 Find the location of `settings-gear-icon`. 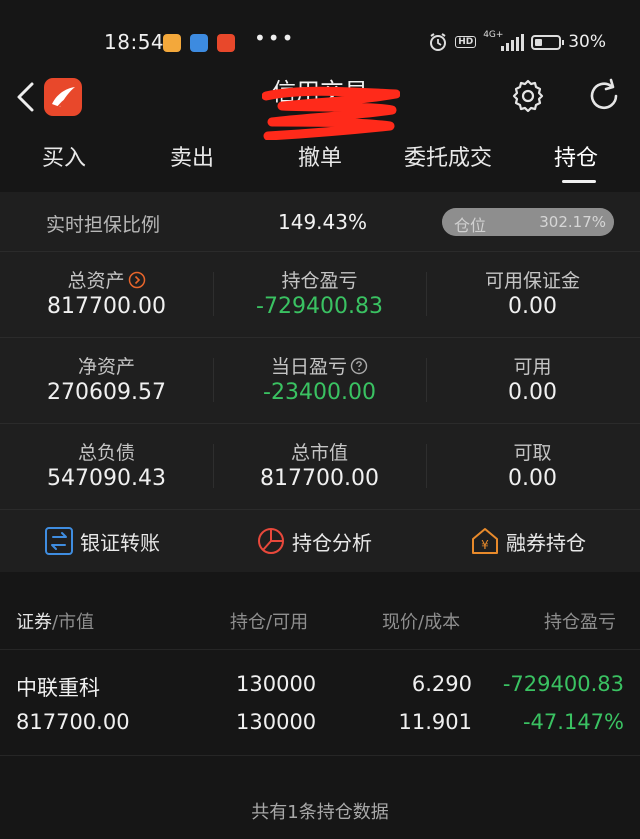

settings-gear-icon is located at coordinates (528, 96).